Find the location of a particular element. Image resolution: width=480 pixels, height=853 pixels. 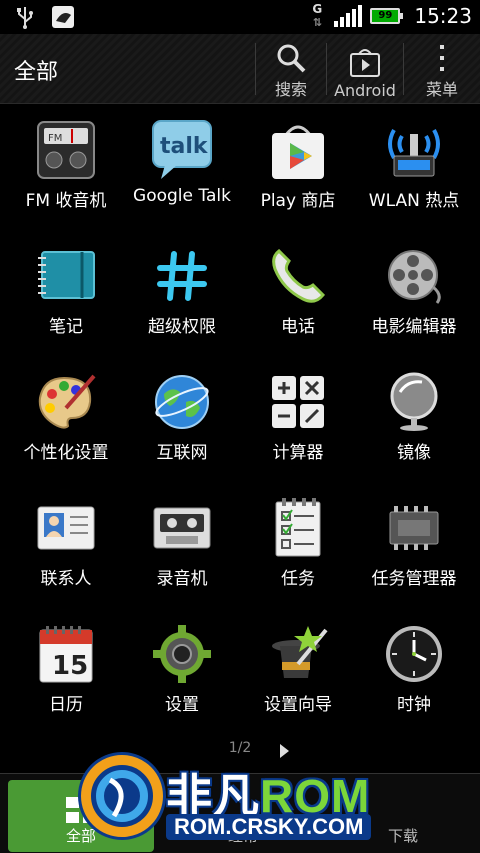

app-calculator: 计算器 is located at coordinates (298, 422).